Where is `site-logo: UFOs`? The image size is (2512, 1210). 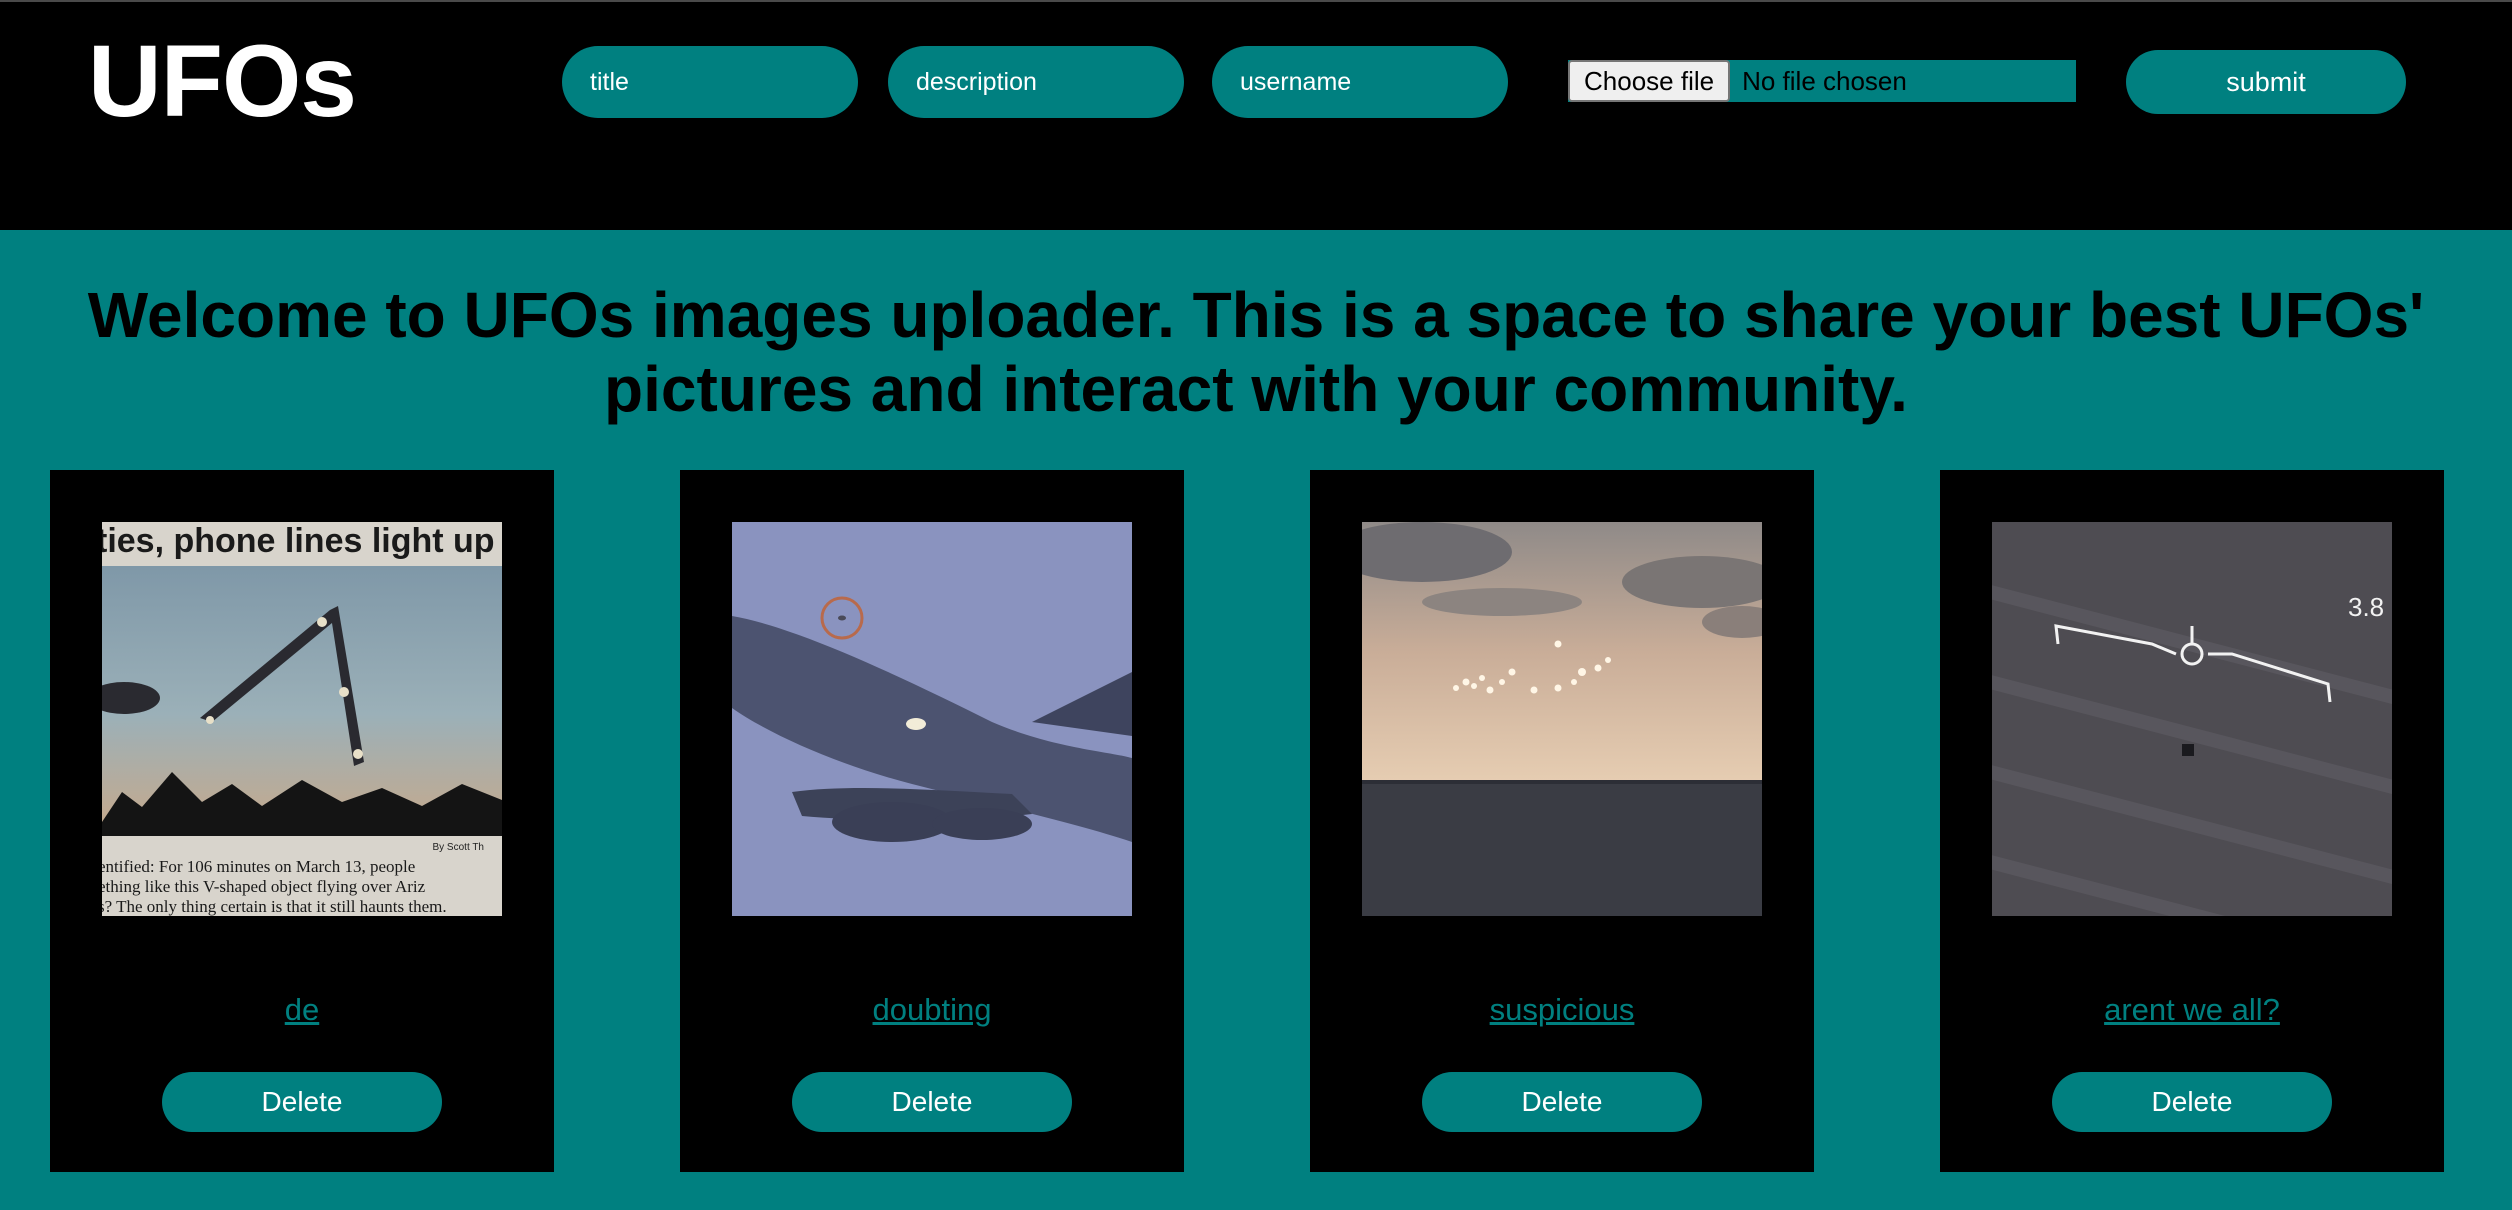
site-logo: UFOs is located at coordinates (222, 81).